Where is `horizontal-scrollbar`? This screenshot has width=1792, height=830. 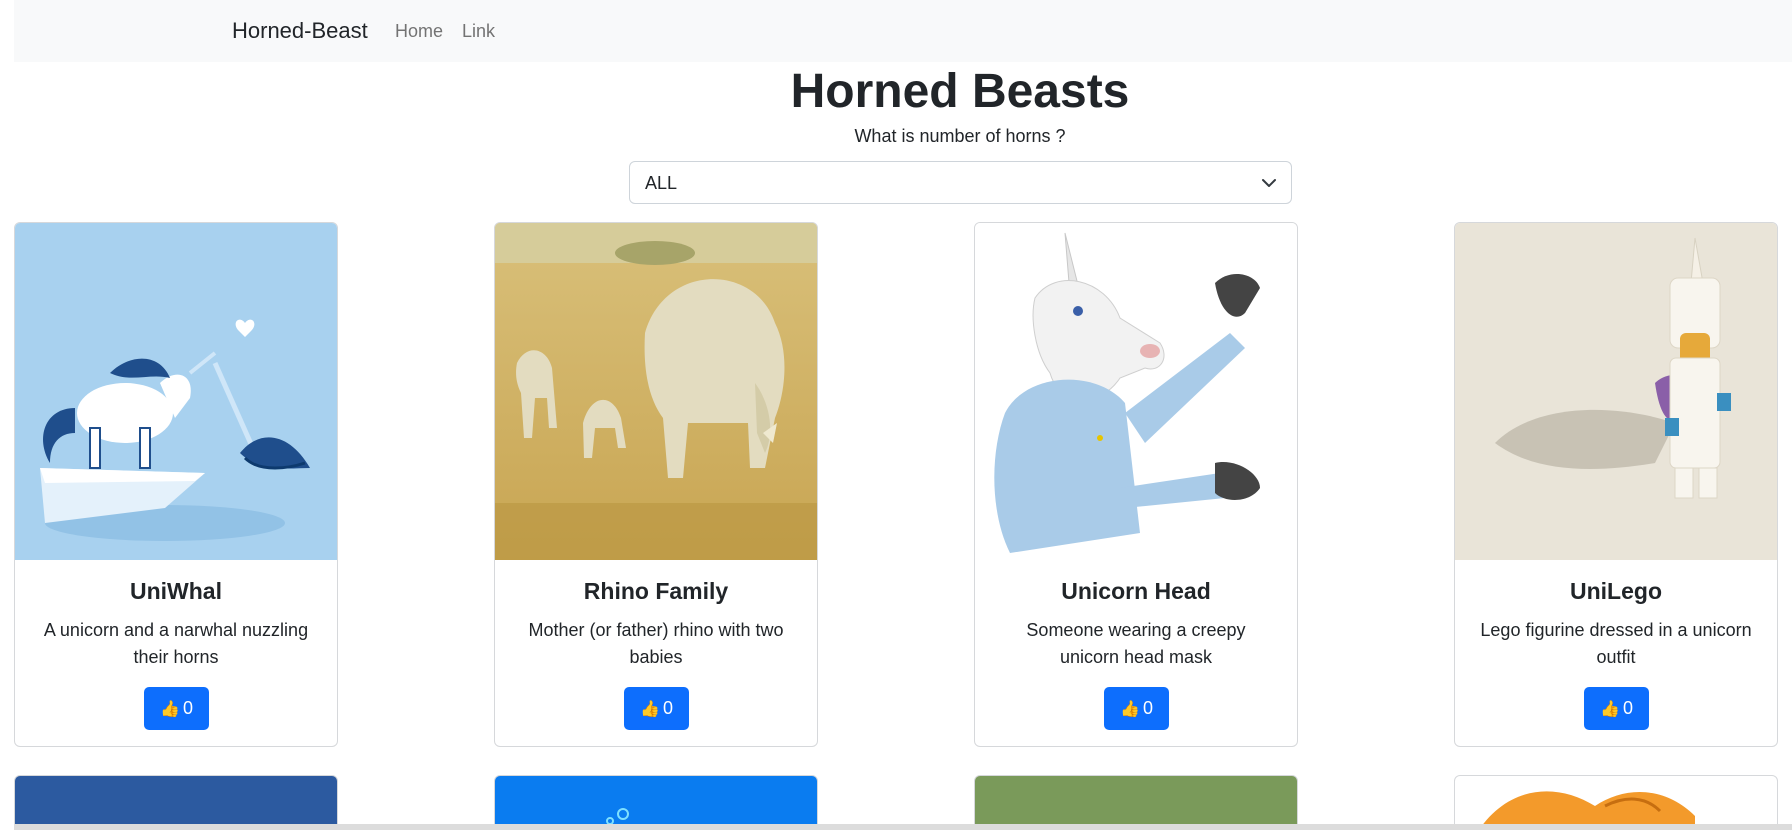
horizontal-scrollbar is located at coordinates (903, 827).